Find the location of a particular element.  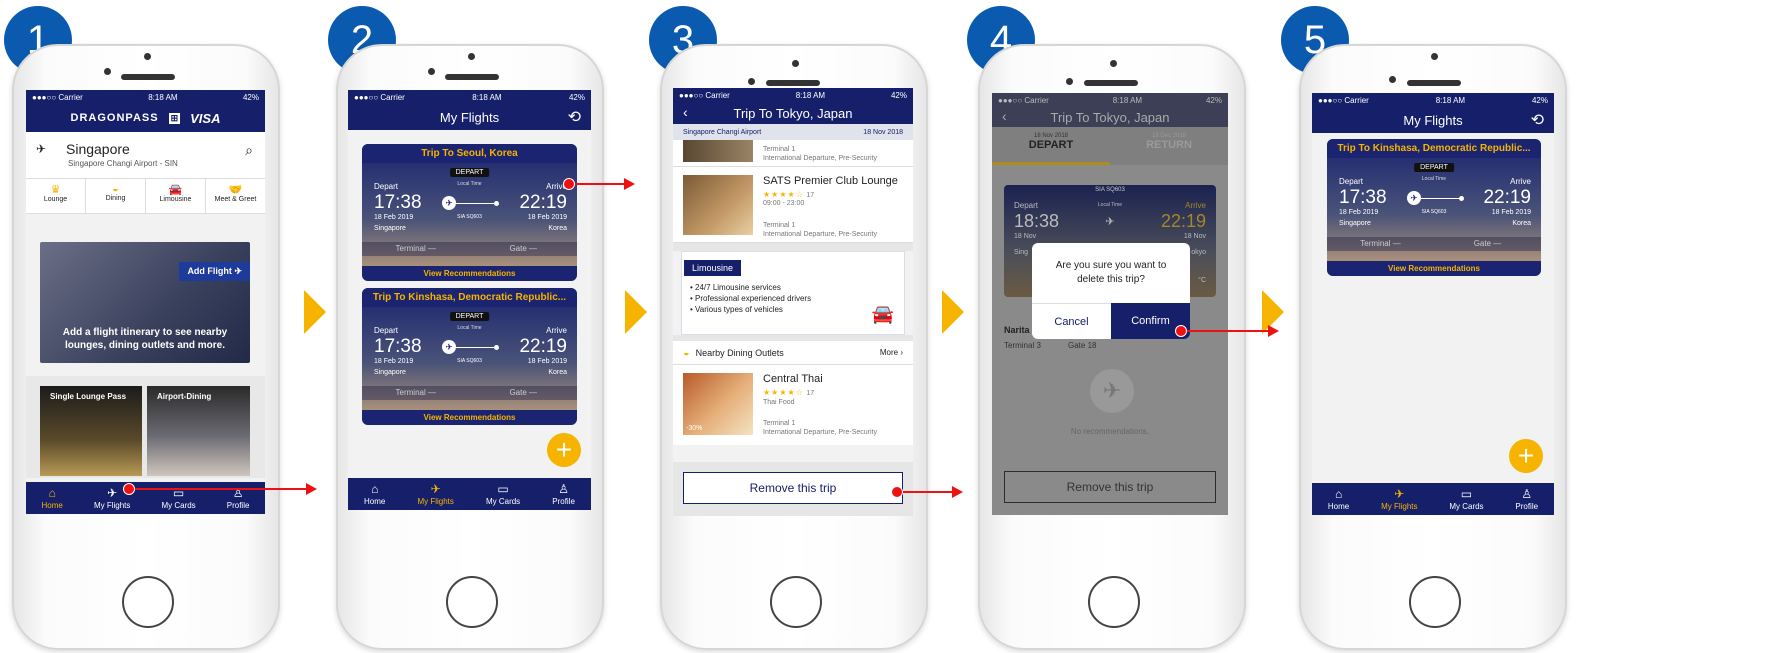

page-title: Trip To Tokyo, Japan is located at coordinates (793, 113).